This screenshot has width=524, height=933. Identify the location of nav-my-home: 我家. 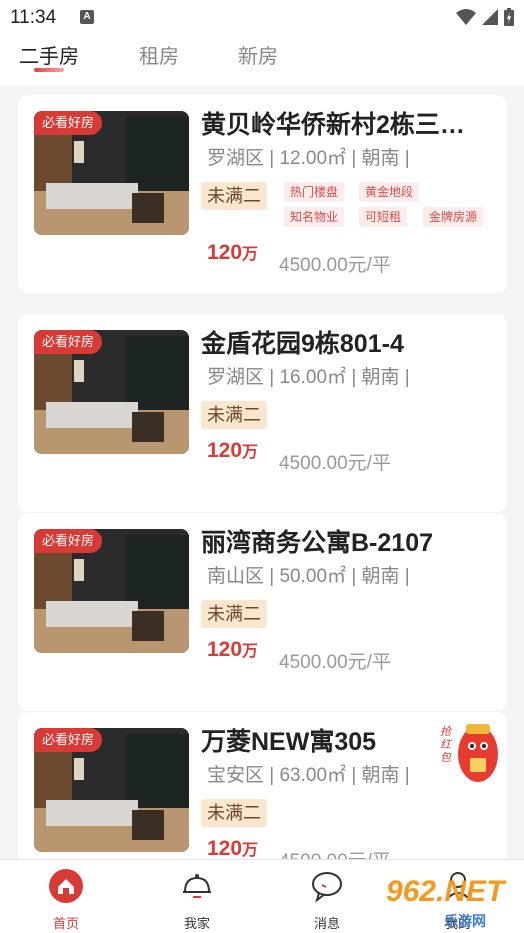
(197, 900).